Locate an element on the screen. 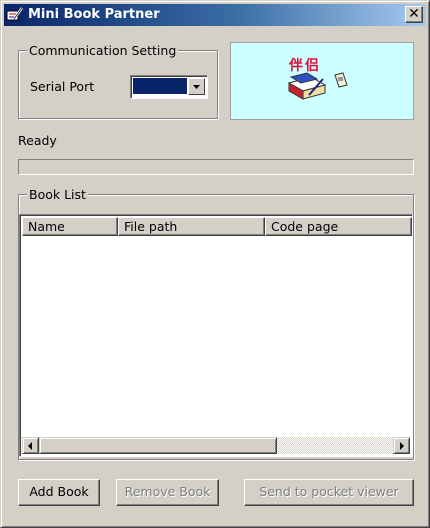  title-bar: Mini Book Partner ✕ is located at coordinates (215, 15).